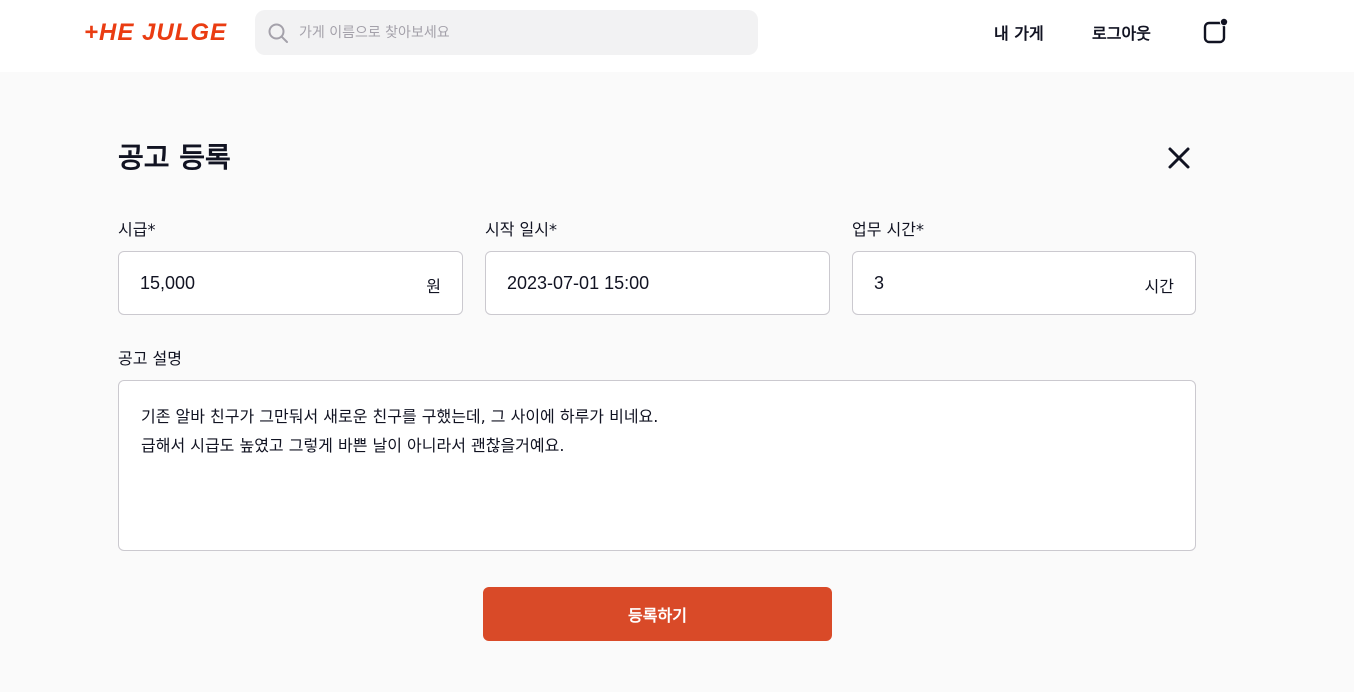  What do you see at coordinates (1216, 31) in the screenshot?
I see `notification-icon` at bounding box center [1216, 31].